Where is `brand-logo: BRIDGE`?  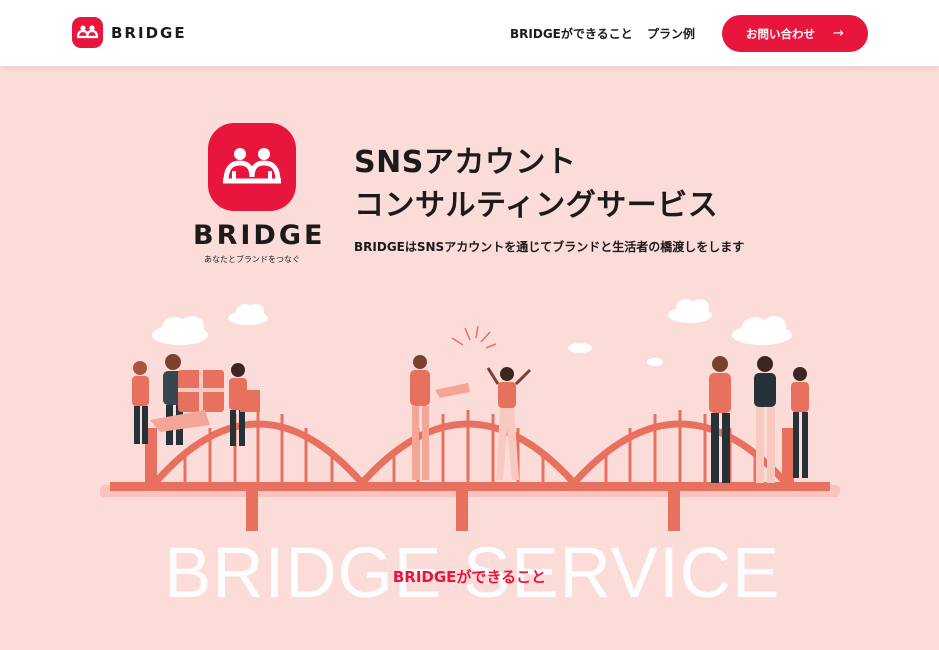 brand-logo: BRIDGE is located at coordinates (129, 32).